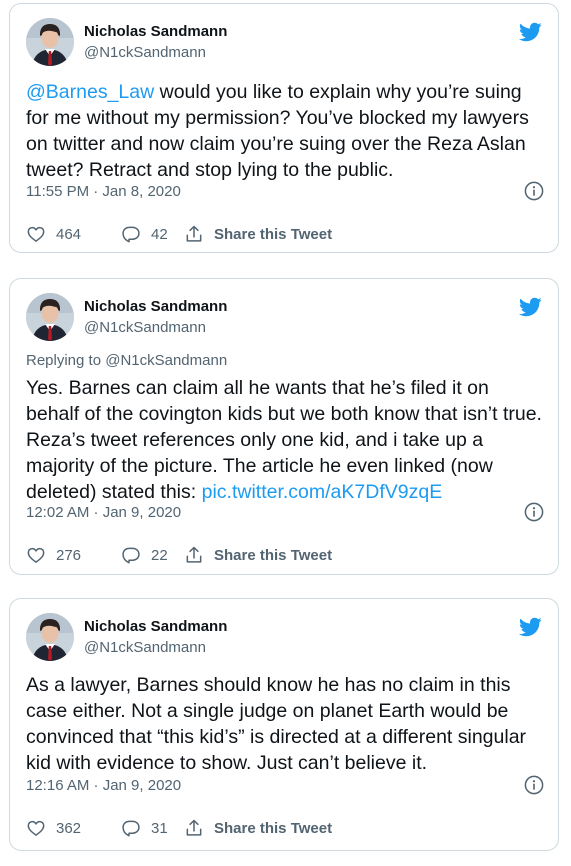 Image resolution: width=571 pixels, height=866 pixels. I want to click on reply-button: 42, so click(152, 234).